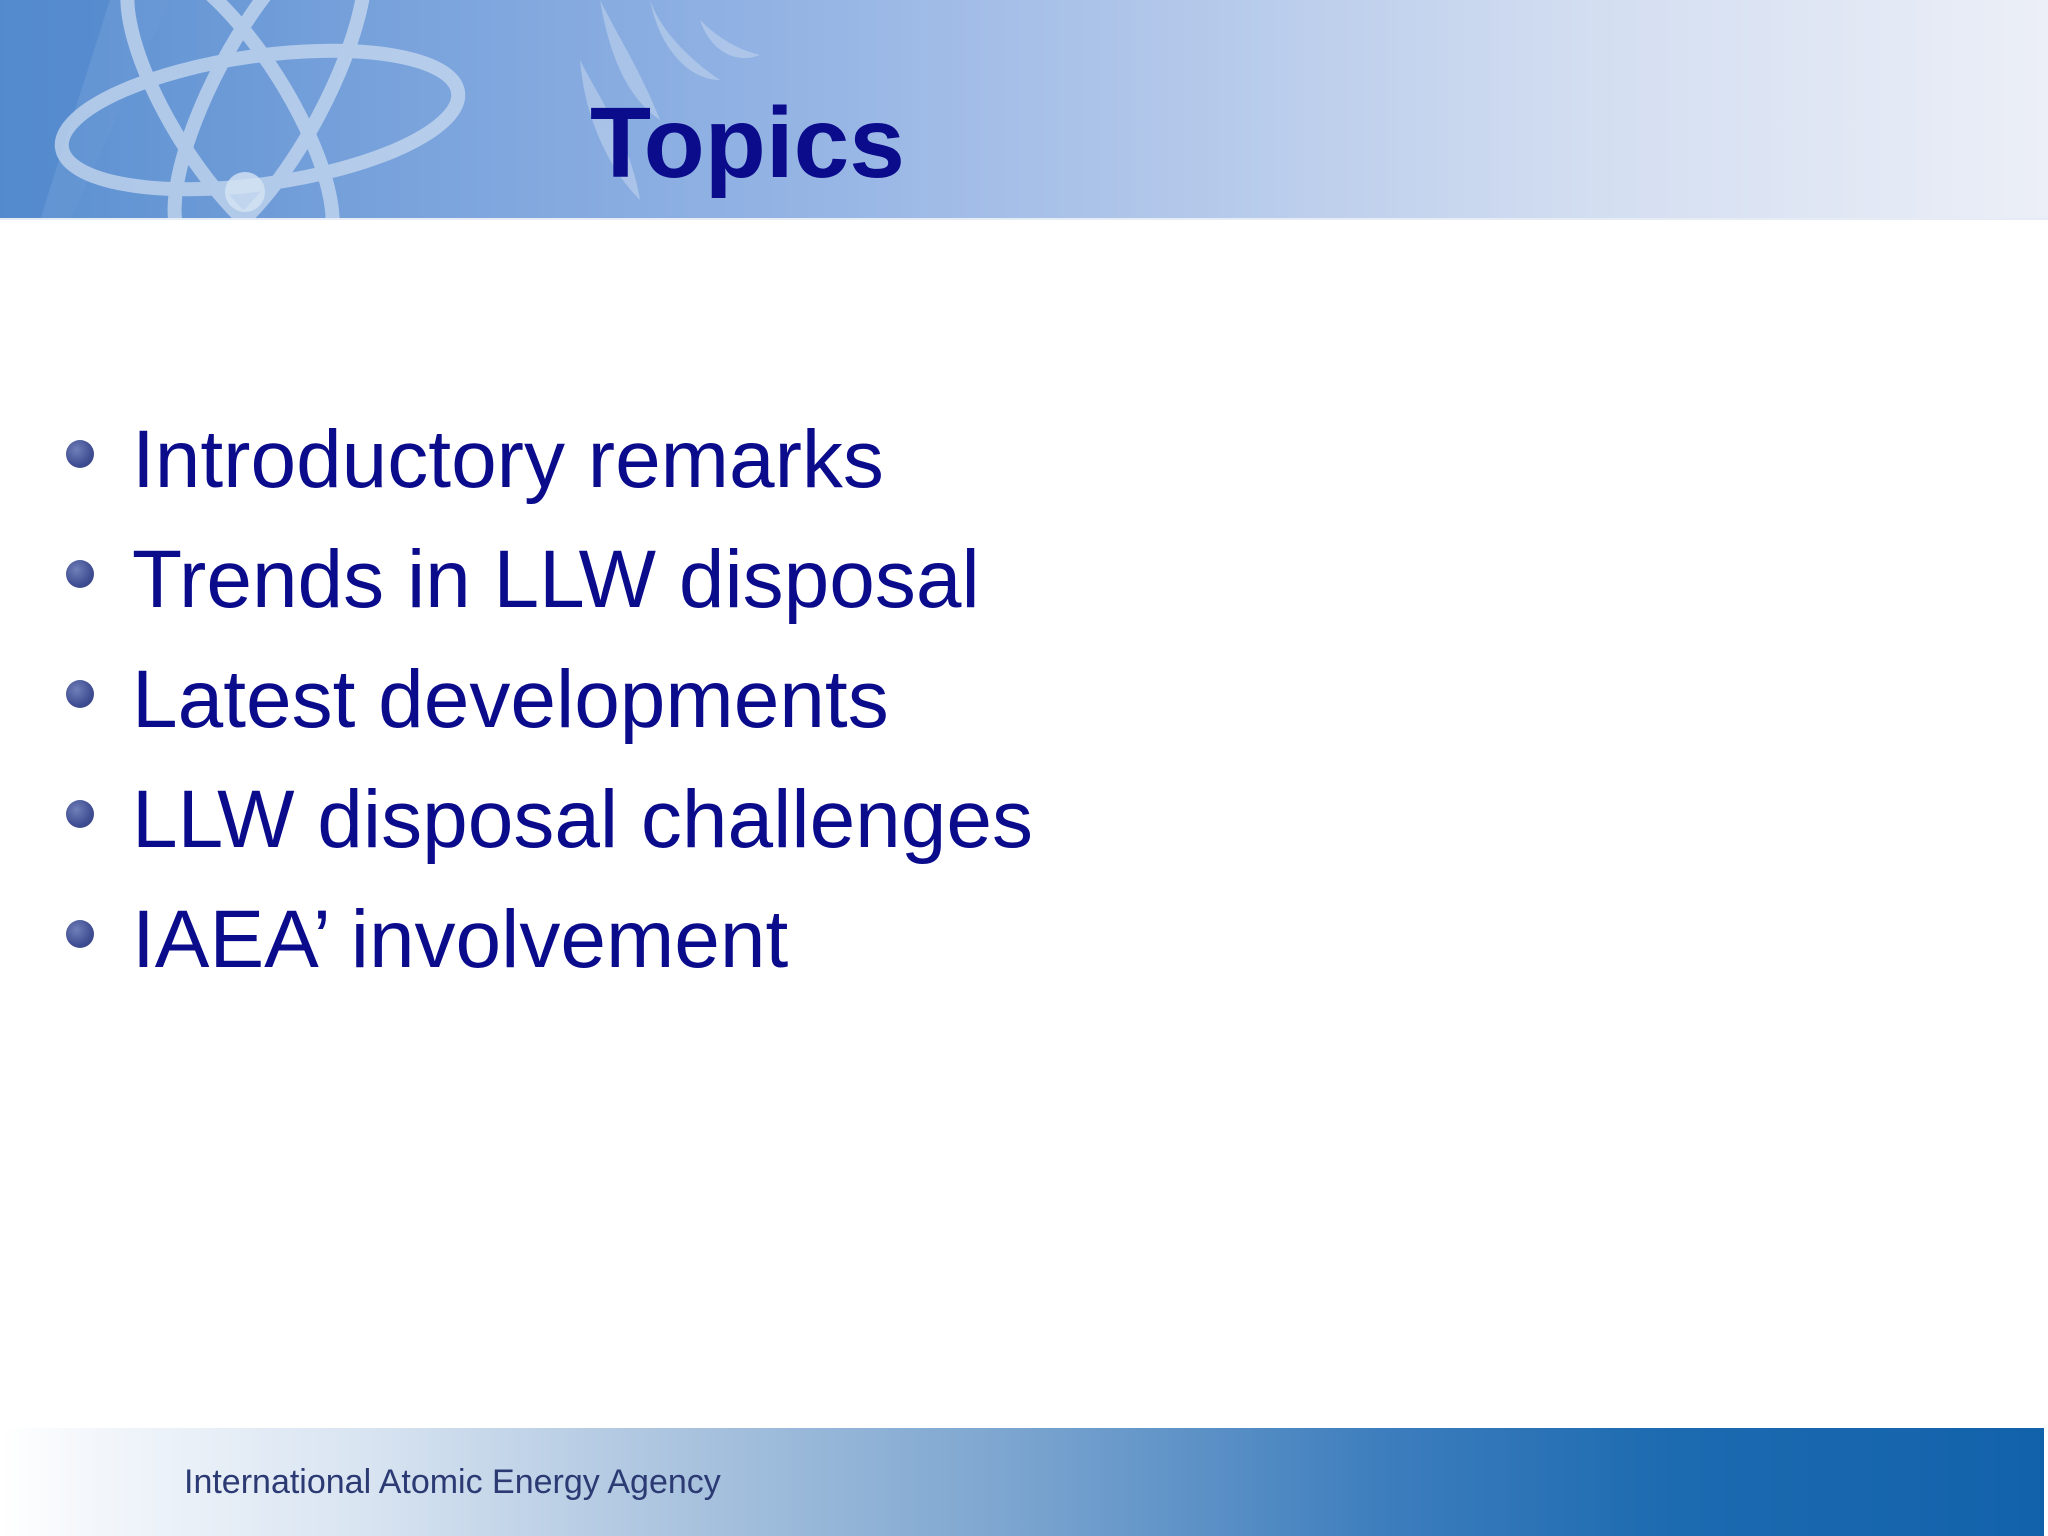 This screenshot has width=2048, height=1536. What do you see at coordinates (508, 459) in the screenshot?
I see `topic-label: Introductory remarks` at bounding box center [508, 459].